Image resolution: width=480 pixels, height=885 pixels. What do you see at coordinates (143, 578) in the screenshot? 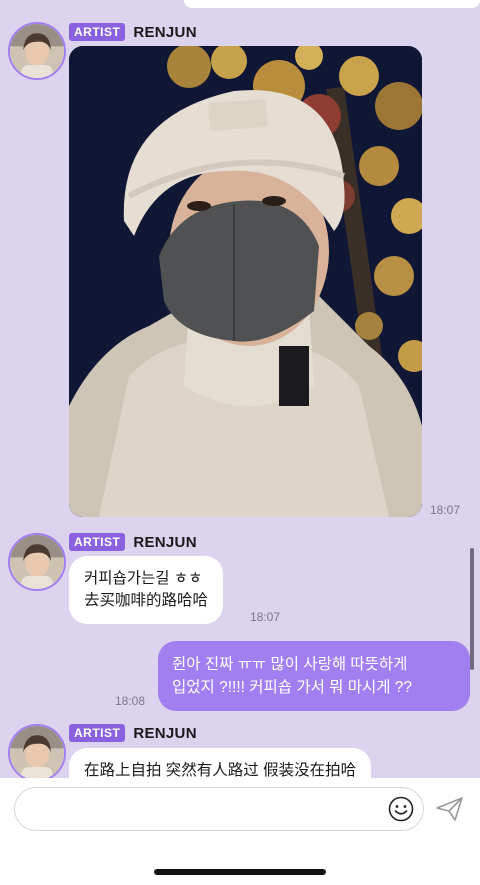
I see `message-line: 커피숍가는길 ㅎㅎ` at bounding box center [143, 578].